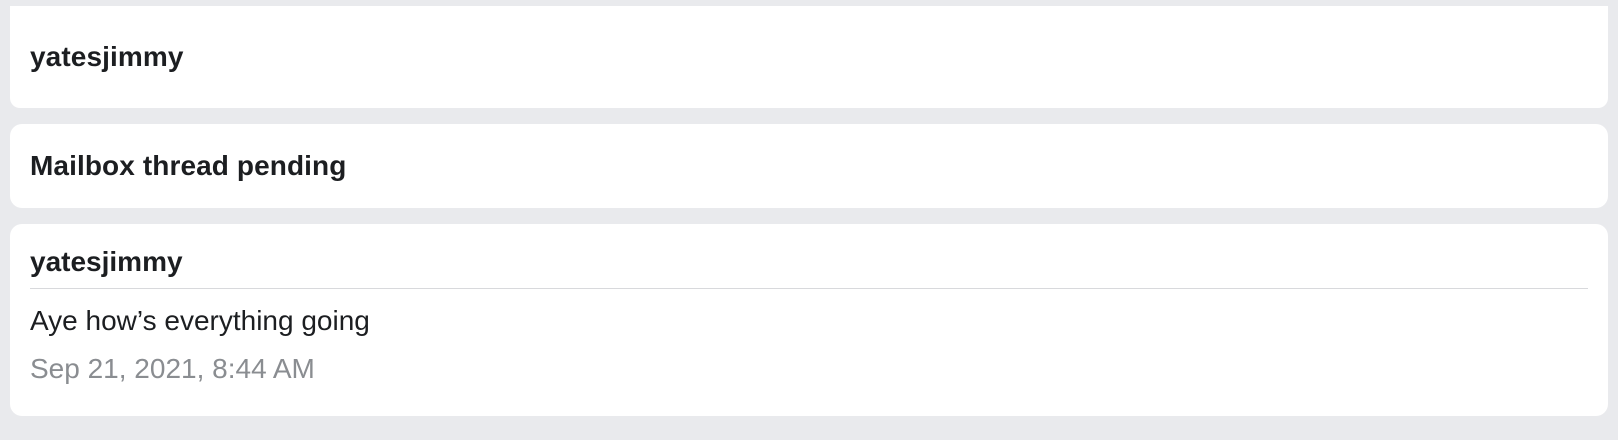  What do you see at coordinates (809, 266) in the screenshot?
I see `message-author: yatesjimmy` at bounding box center [809, 266].